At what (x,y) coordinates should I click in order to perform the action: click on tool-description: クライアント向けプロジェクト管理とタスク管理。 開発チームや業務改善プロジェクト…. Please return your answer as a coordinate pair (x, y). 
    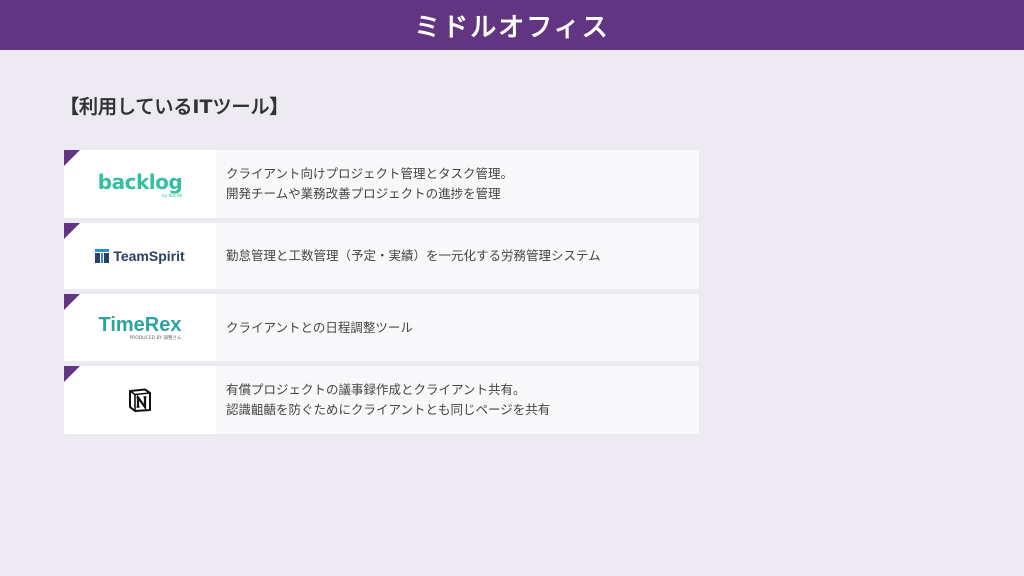
    Looking at the image, I should click on (457, 184).